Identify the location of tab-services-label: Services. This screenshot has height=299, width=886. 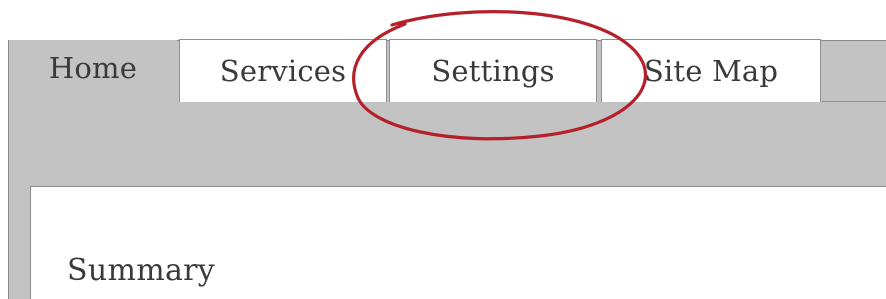
(283, 71).